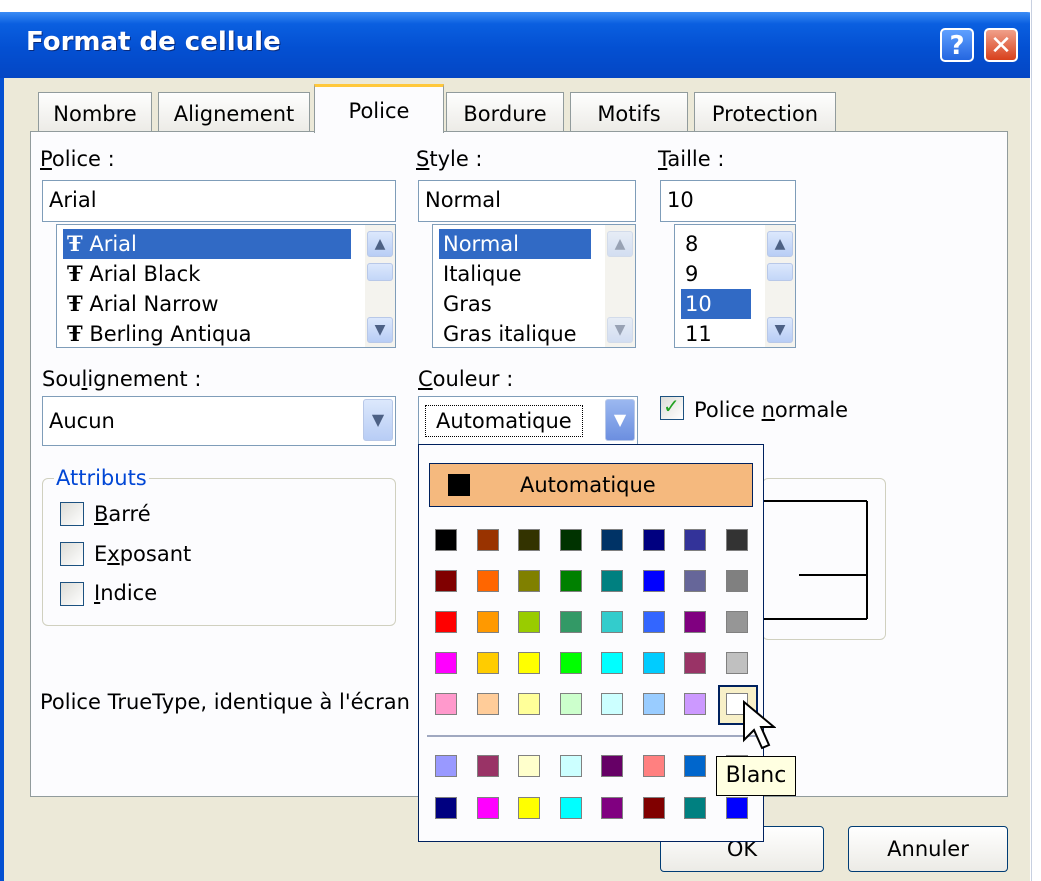 The width and height of the screenshot is (1041, 881). What do you see at coordinates (131, 274) in the screenshot?
I see `font-list-item: Ŧ Arial Black` at bounding box center [131, 274].